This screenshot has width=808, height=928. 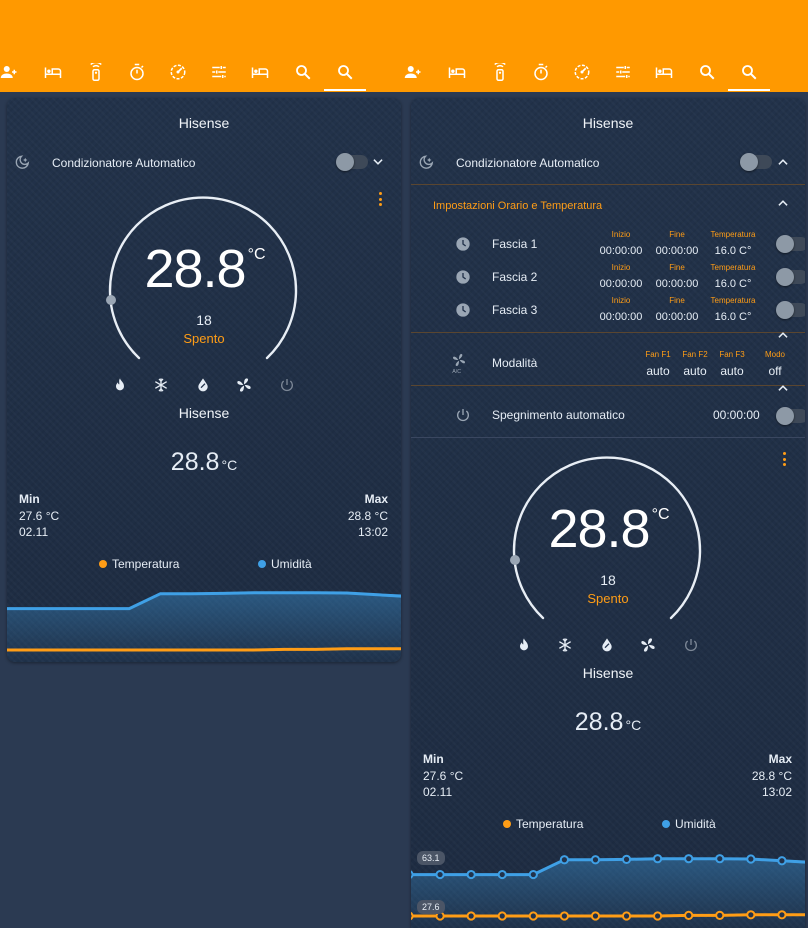 What do you see at coordinates (790, 416) in the screenshot?
I see `auto-off-toggle` at bounding box center [790, 416].